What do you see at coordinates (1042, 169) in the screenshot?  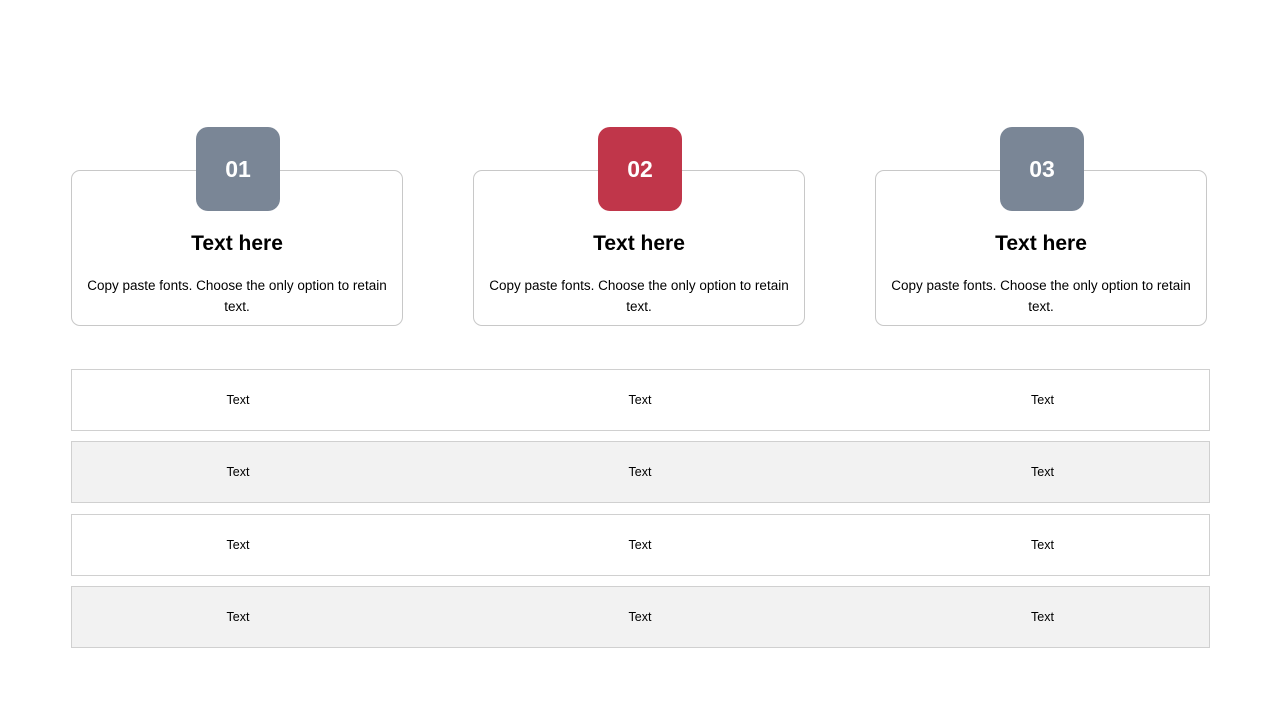 I see `card-number-badge: 03` at bounding box center [1042, 169].